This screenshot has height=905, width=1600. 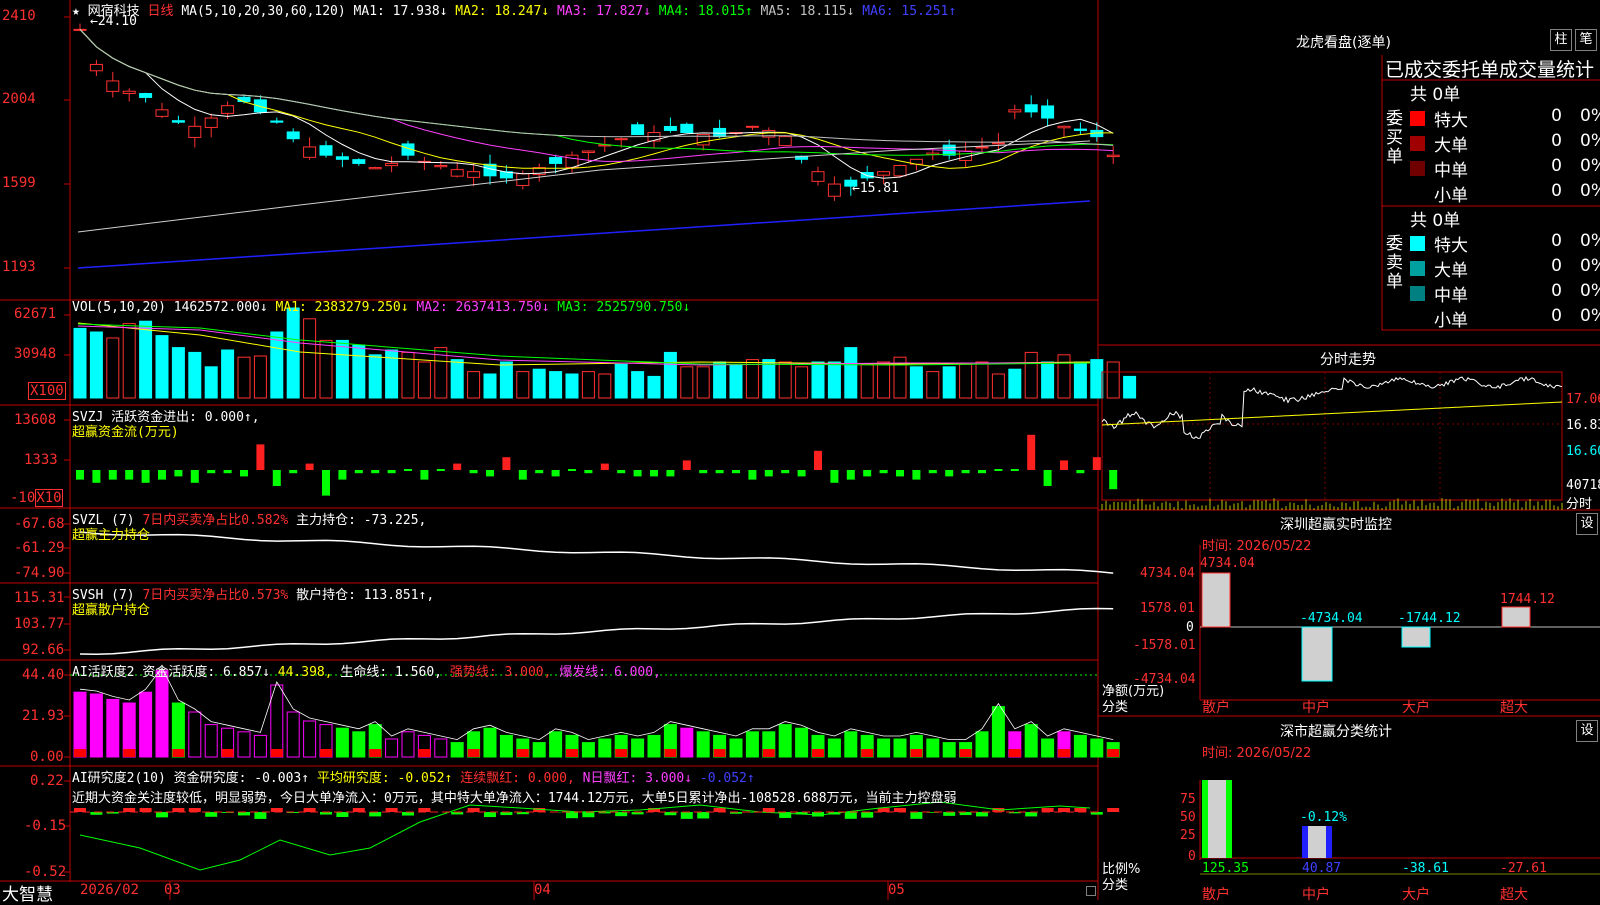 I want to click on monitor-tick-3: 0, so click(x=1190, y=627).